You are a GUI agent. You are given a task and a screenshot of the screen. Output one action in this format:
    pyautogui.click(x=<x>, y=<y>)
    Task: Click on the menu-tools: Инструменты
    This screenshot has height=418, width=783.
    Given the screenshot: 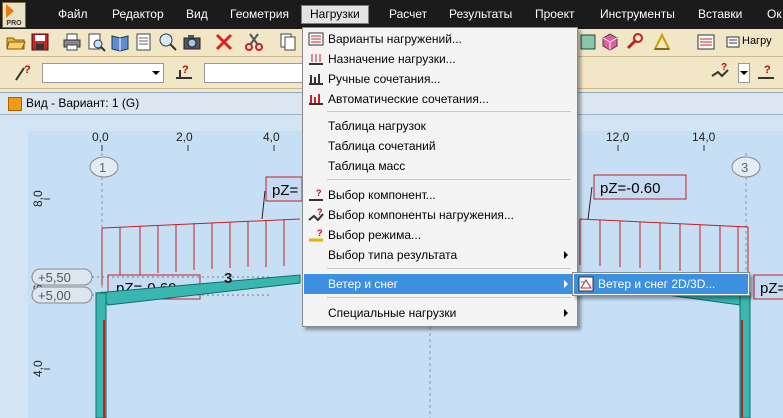 What is the action you would take?
    pyautogui.click(x=637, y=14)
    